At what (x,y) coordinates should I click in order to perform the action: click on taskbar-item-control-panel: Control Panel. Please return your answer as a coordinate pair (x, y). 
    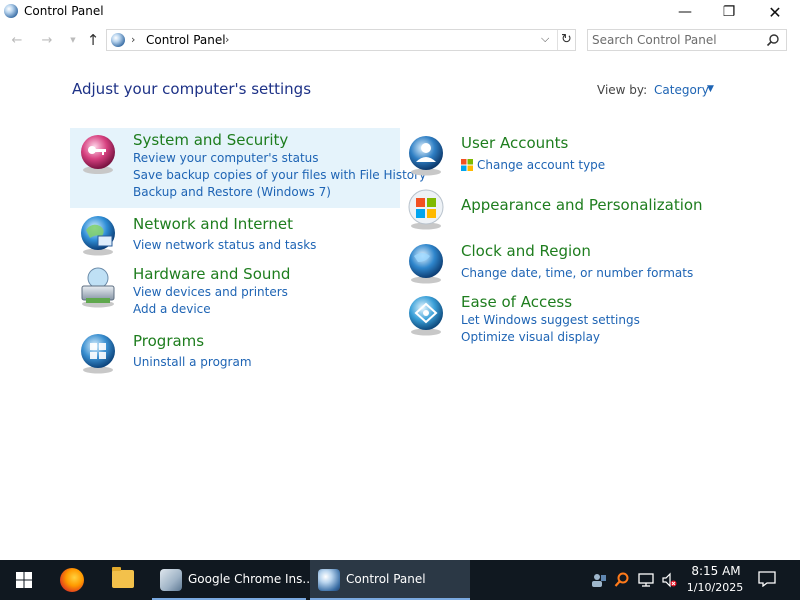
    Looking at the image, I should click on (390, 580).